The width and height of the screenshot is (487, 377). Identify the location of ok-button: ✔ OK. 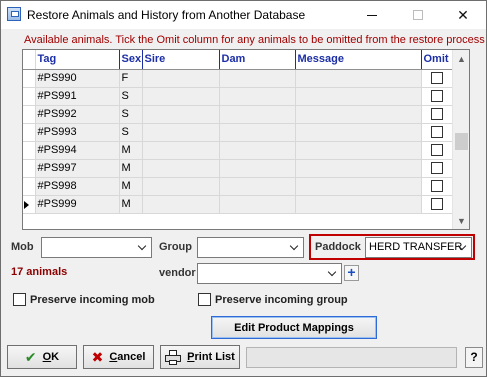
(42, 357).